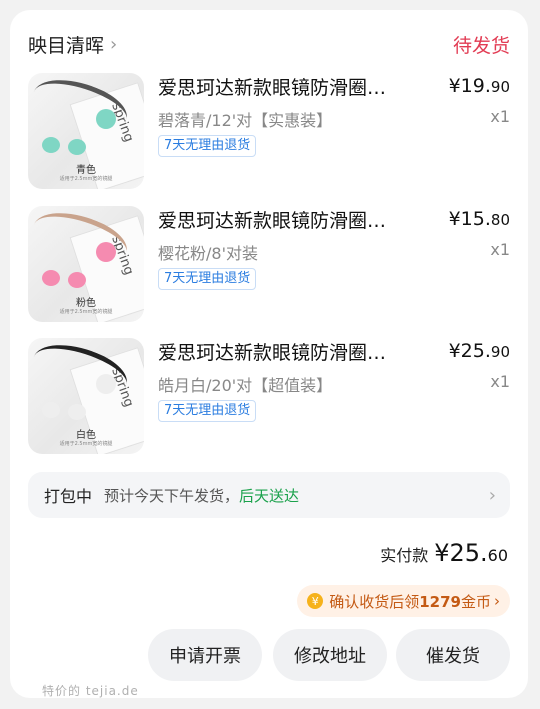 This screenshot has width=540, height=709. What do you see at coordinates (245, 120) in the screenshot?
I see `product-spec: 碧落青/12'对【实惠装】` at bounding box center [245, 120].